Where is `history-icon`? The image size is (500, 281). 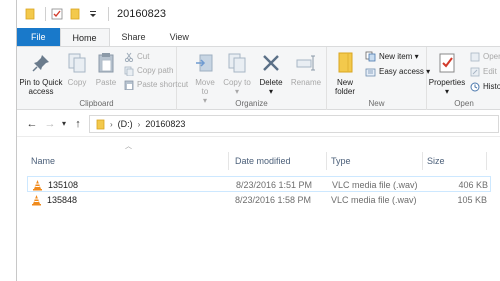
history-icon is located at coordinates (474, 86).